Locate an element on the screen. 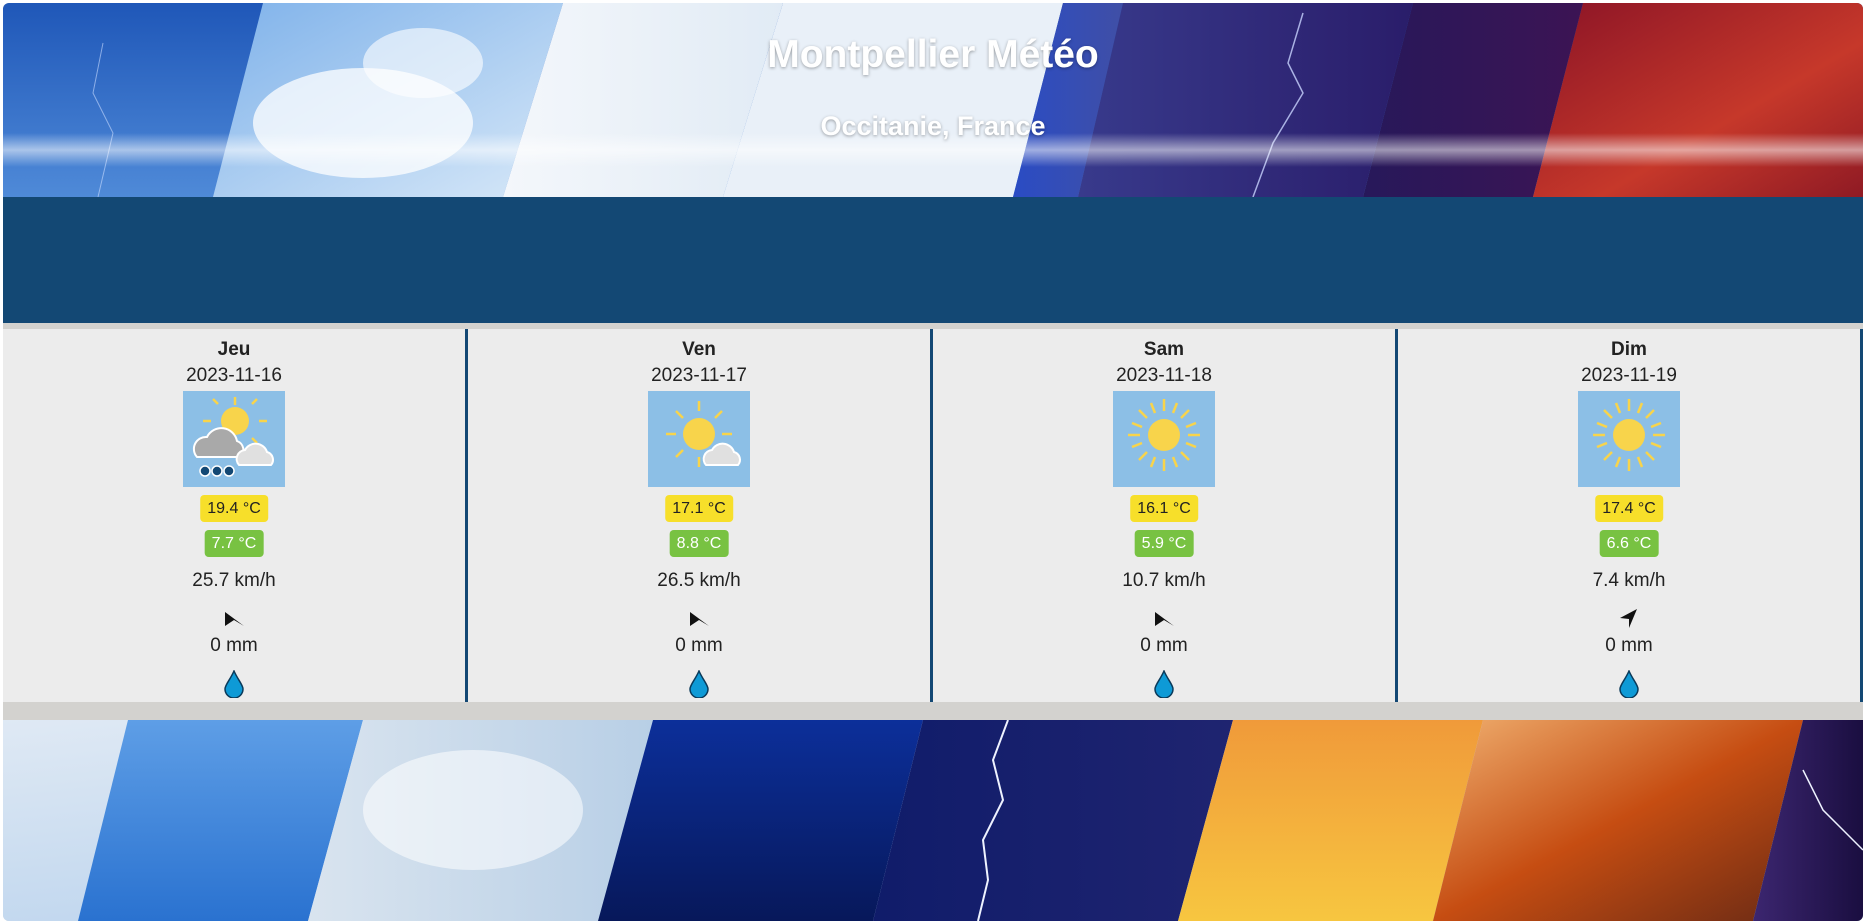  wind-speed: 25.7 km/h is located at coordinates (234, 580).